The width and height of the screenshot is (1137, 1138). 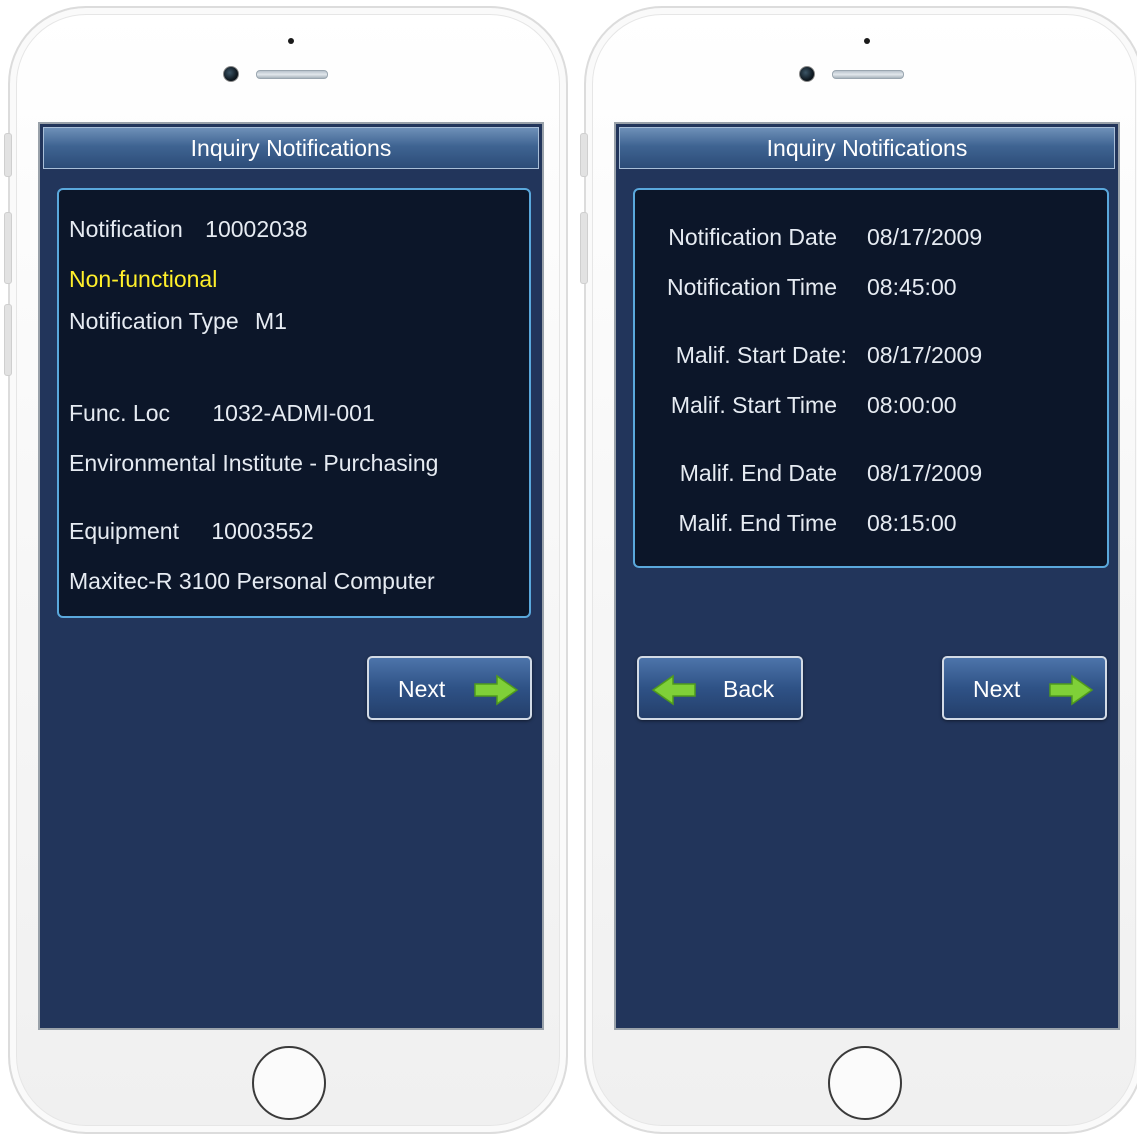 I want to click on notification-type-row: Notification Type M1, so click(x=178, y=321).